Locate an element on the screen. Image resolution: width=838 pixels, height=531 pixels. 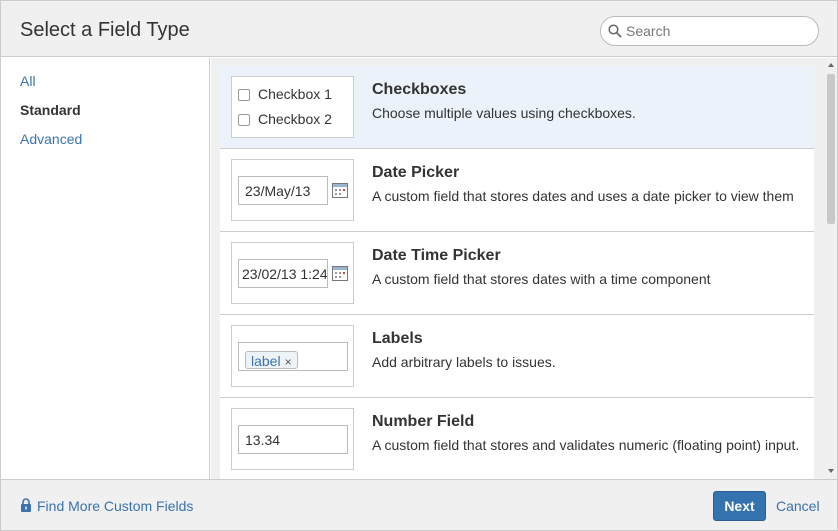
lock-icon is located at coordinates (26, 505).